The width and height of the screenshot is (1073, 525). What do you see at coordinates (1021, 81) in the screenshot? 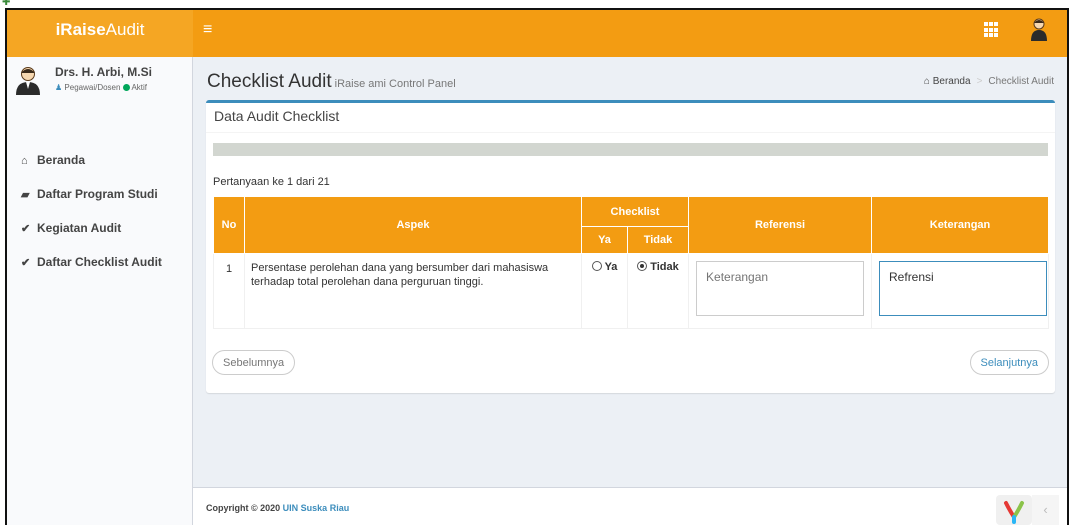
I see `breadcrumb-current: Checklist Audit` at bounding box center [1021, 81].